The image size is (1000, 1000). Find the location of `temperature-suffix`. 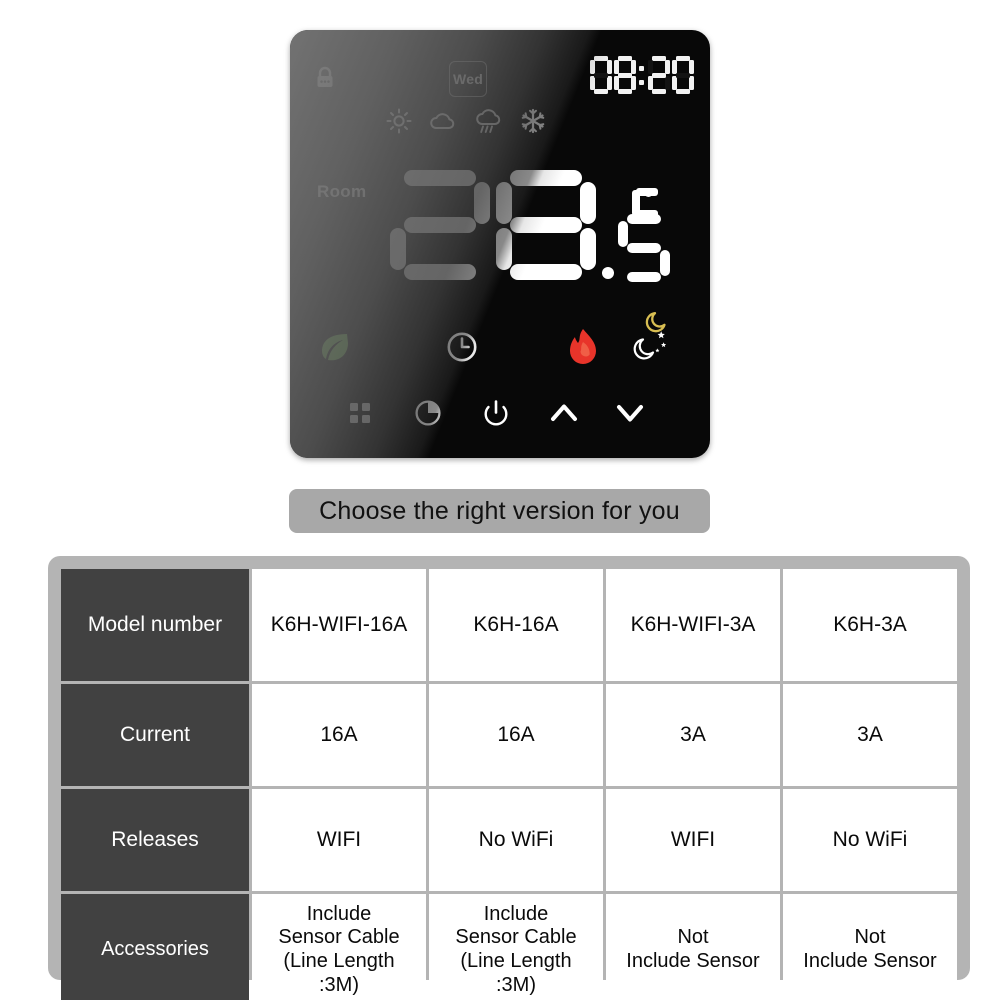

temperature-suffix is located at coordinates (652, 230).